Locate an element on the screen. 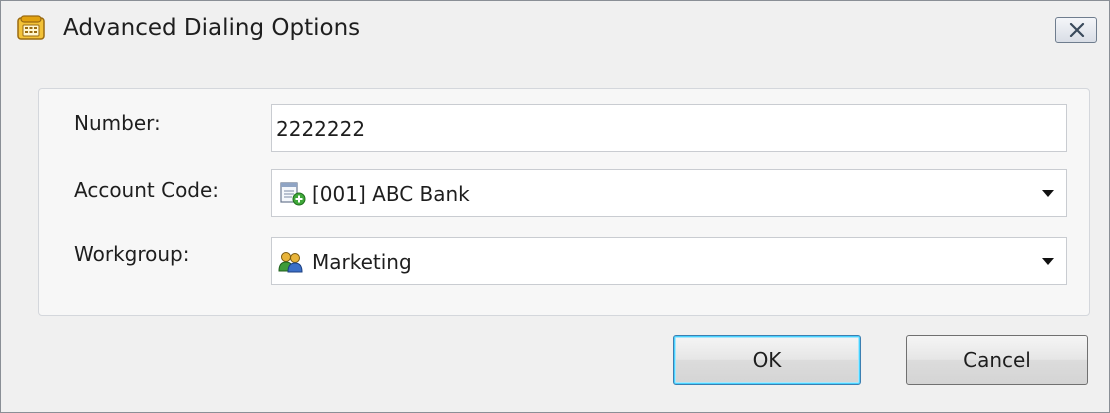  account-code-dropdown: [001] ABC Bank is located at coordinates (669, 193).